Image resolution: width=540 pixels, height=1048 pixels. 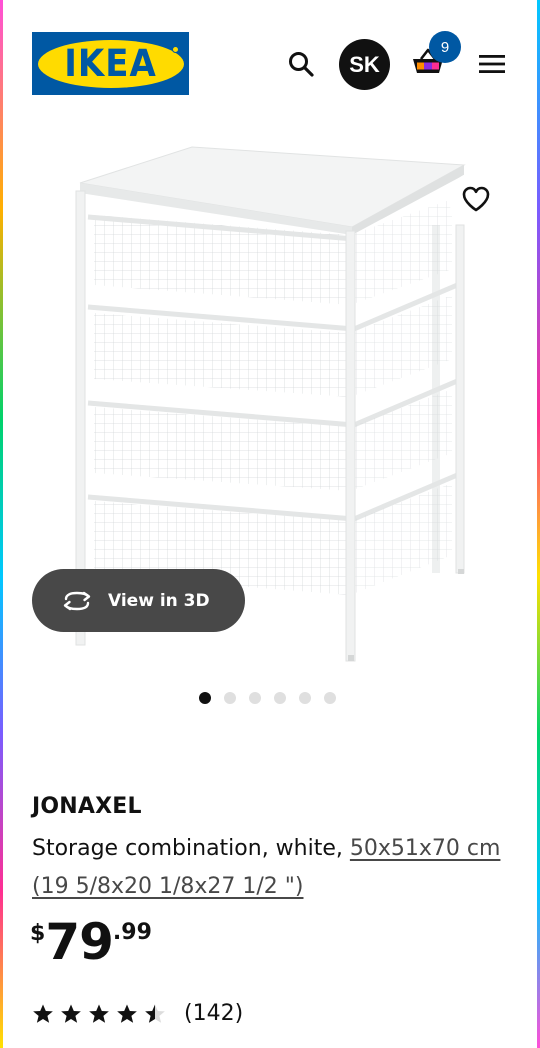 I want to click on logo-text: IKEA, so click(x=110, y=63).